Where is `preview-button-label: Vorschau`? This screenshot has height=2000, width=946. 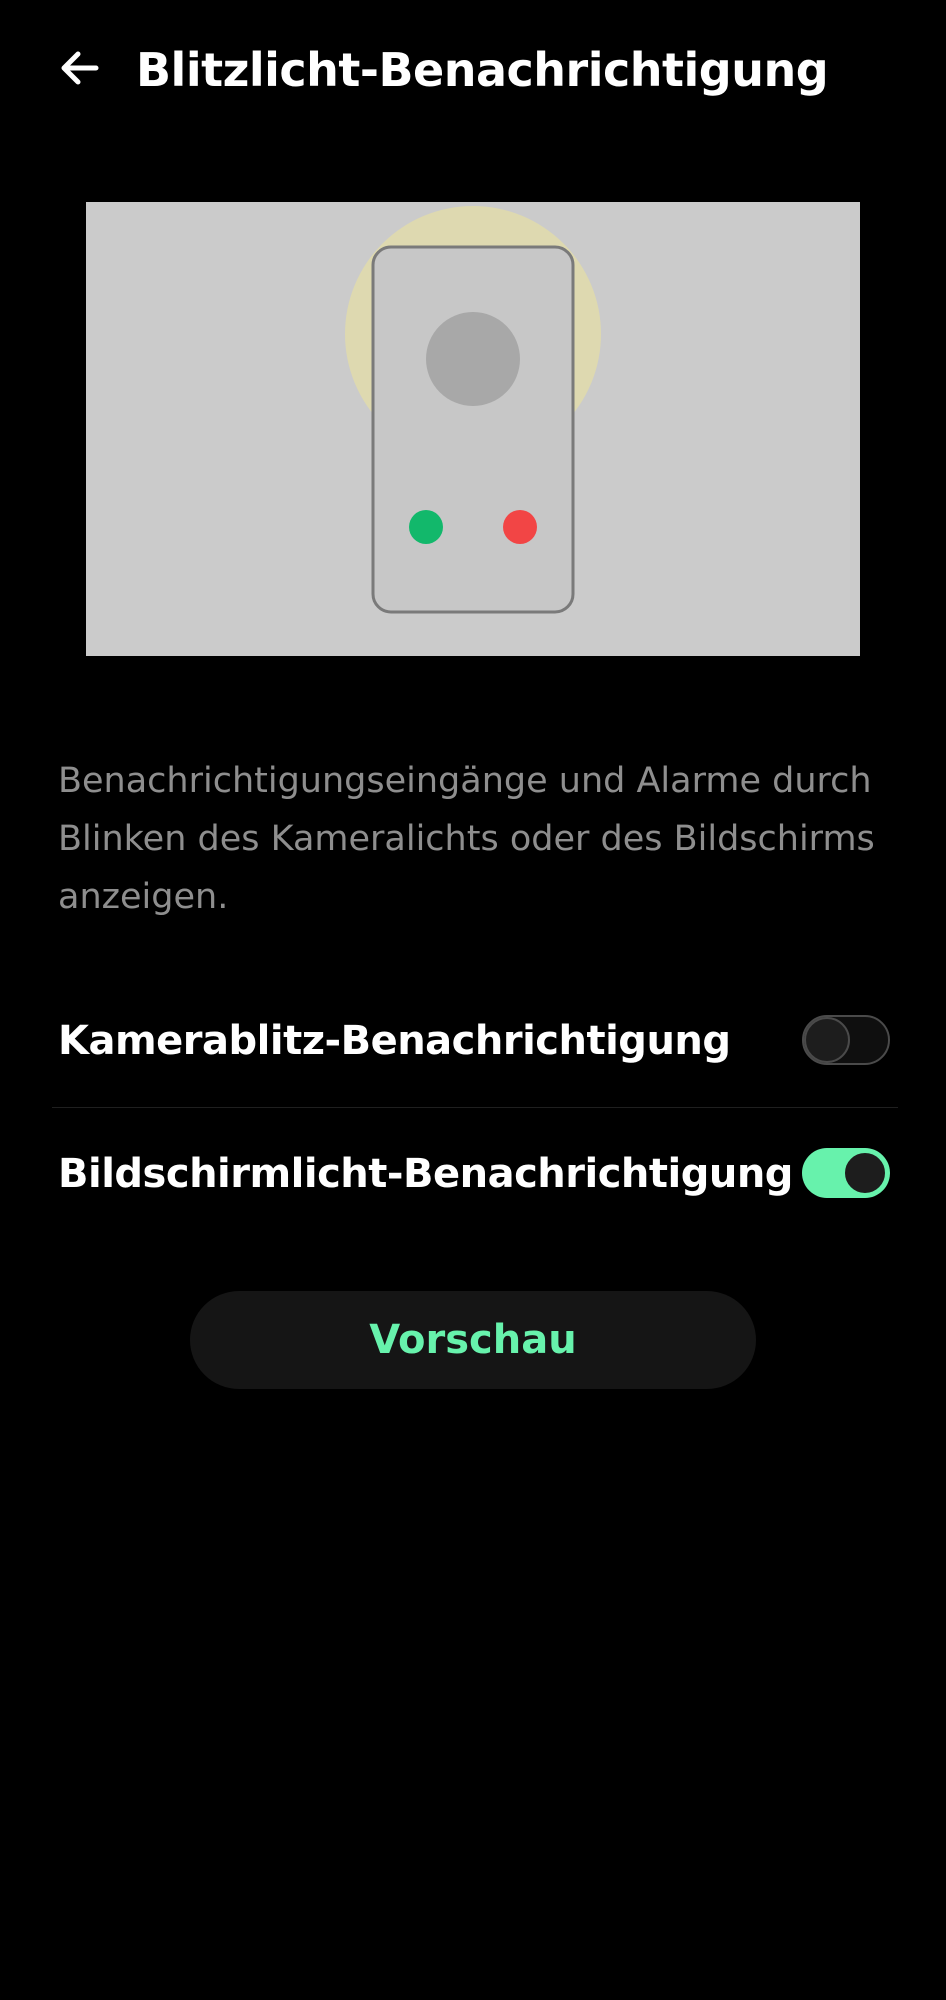
preview-button-label: Vorschau is located at coordinates (473, 1340).